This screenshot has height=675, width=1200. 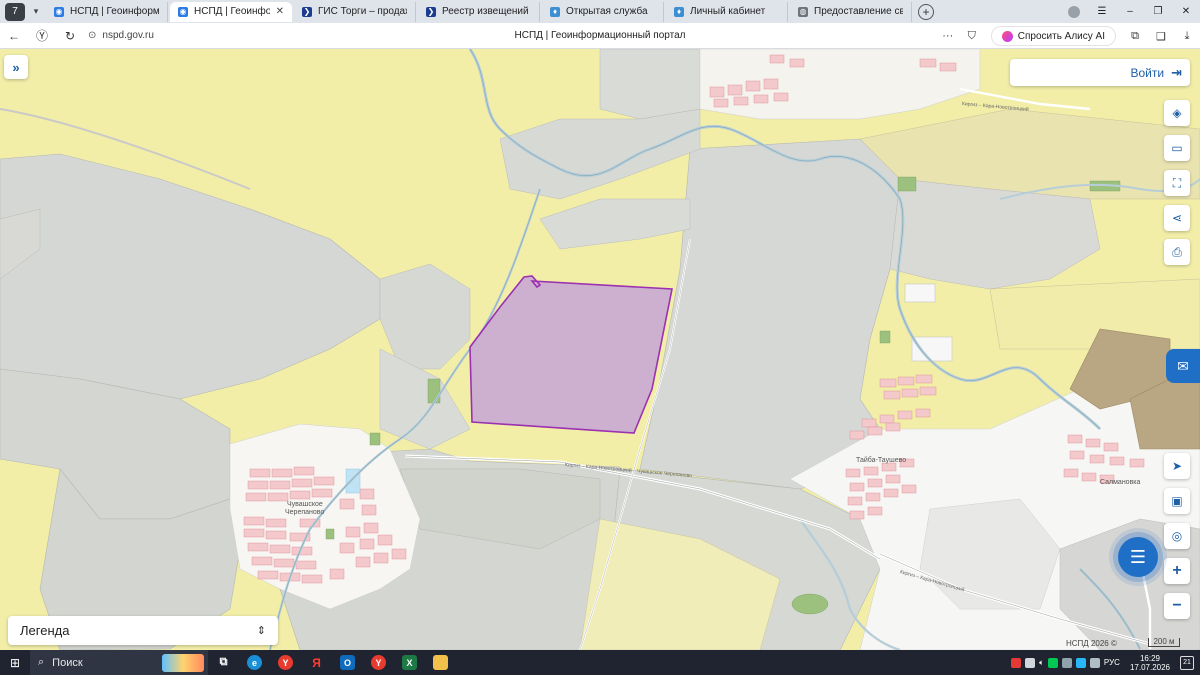 What do you see at coordinates (305, 504) in the screenshot?
I see `place-label: Чувашское` at bounding box center [305, 504].